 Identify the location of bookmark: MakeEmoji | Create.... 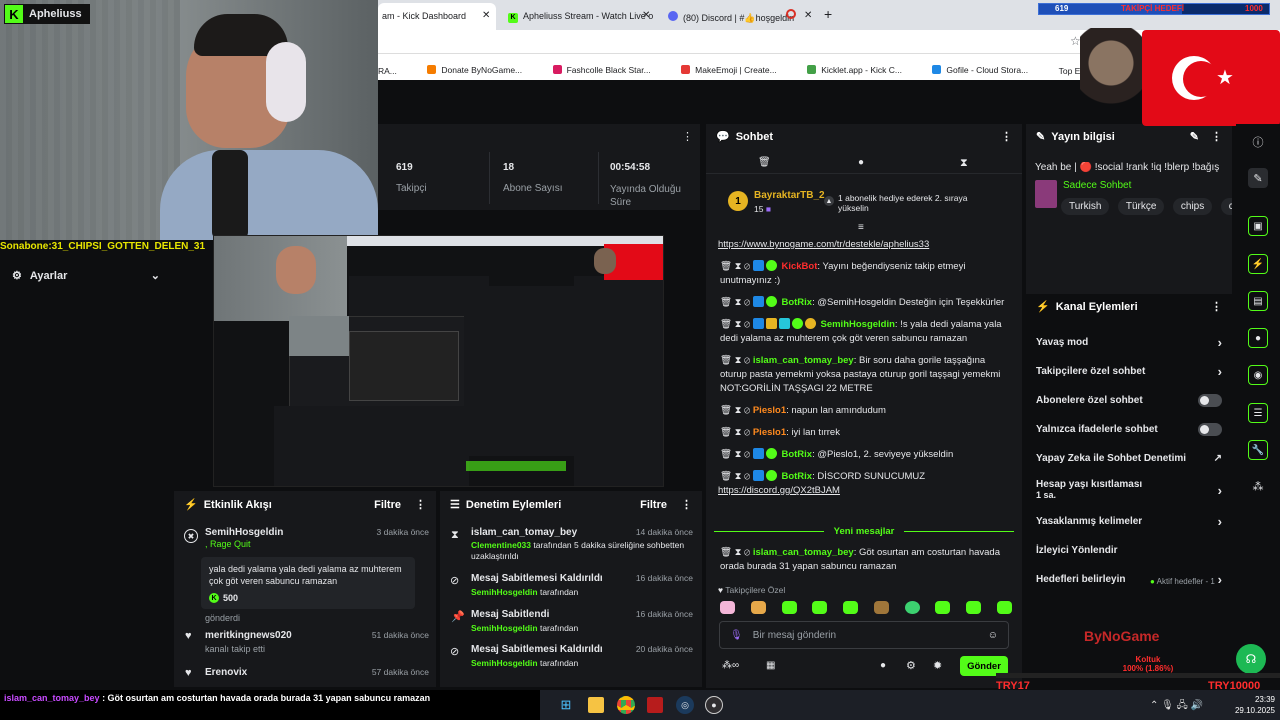
(729, 70).